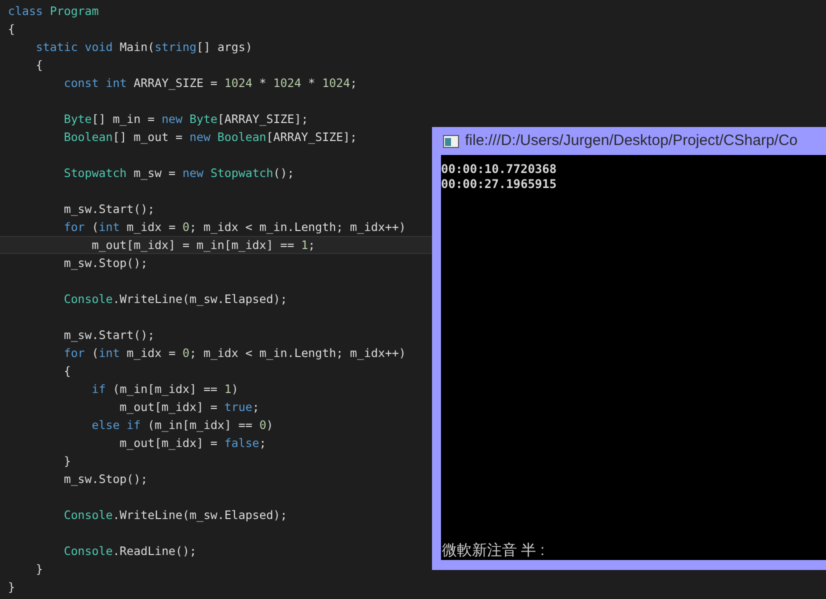 The height and width of the screenshot is (599, 826). I want to click on code-line: m_out[m_idx] = true;, so click(189, 407).